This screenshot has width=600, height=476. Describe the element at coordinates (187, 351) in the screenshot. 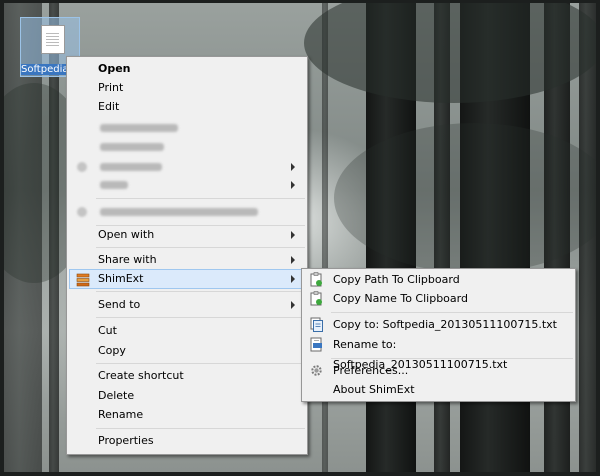

I see `menu-item-copy: Copy` at that location.